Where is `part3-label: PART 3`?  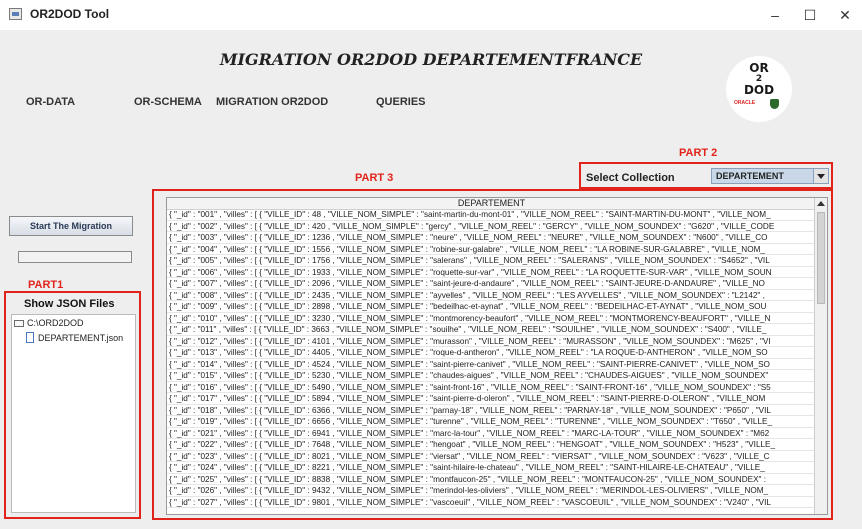 part3-label: PART 3 is located at coordinates (374, 178).